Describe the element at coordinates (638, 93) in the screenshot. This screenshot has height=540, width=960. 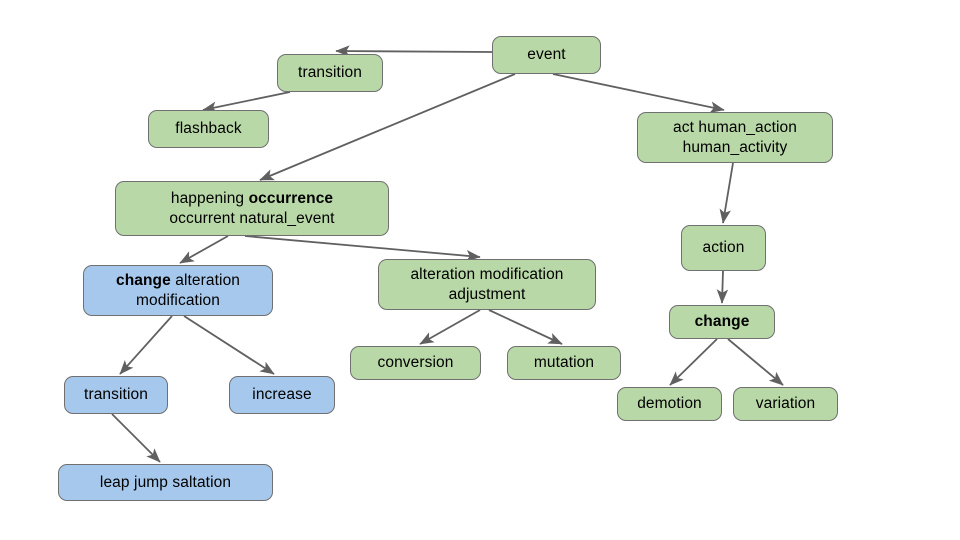
I see `edge-event-to-act-human-action` at that location.